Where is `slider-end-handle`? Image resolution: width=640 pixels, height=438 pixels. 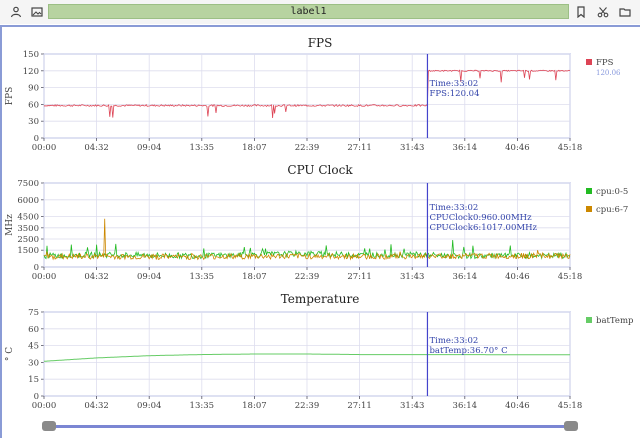 slider-end-handle is located at coordinates (571, 426).